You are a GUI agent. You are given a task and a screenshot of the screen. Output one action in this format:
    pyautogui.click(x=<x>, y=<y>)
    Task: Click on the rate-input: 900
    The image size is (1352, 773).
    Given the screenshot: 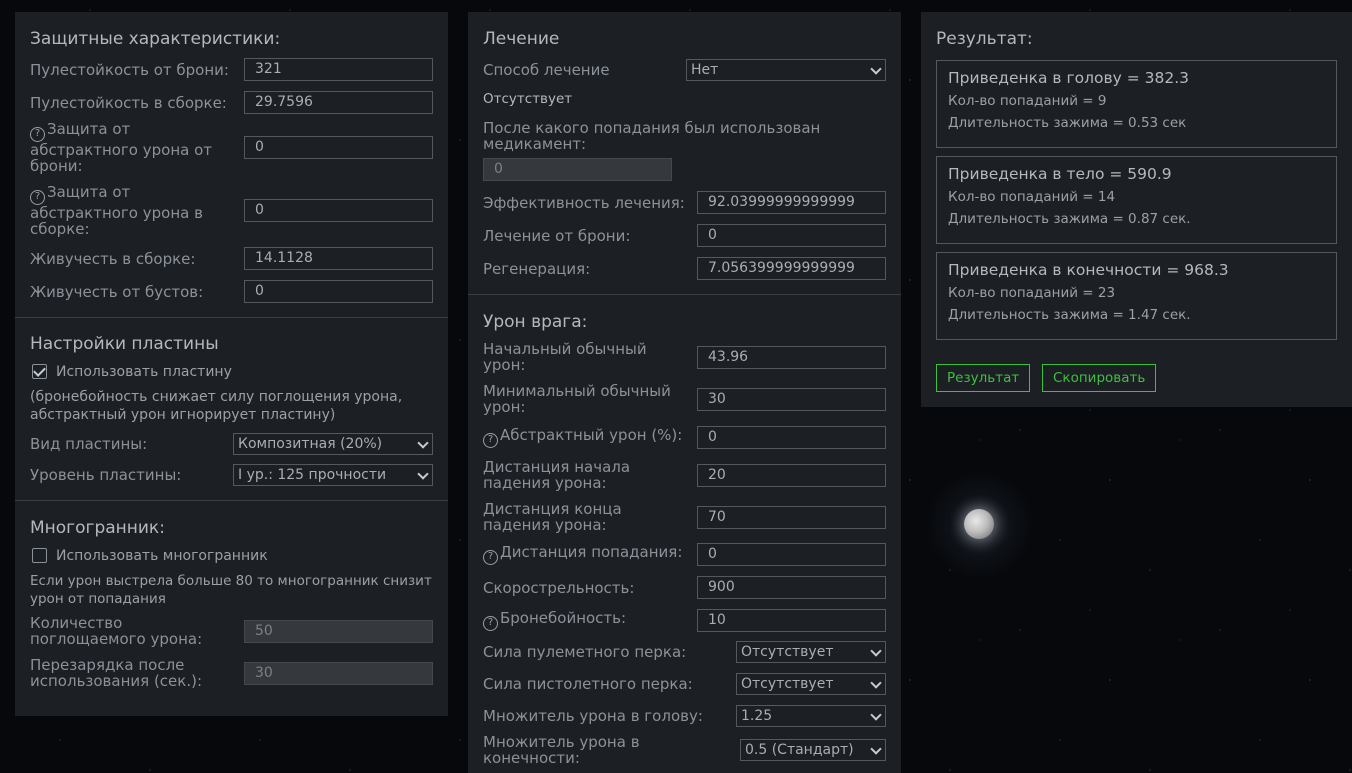 What is the action you would take?
    pyautogui.click(x=791, y=587)
    